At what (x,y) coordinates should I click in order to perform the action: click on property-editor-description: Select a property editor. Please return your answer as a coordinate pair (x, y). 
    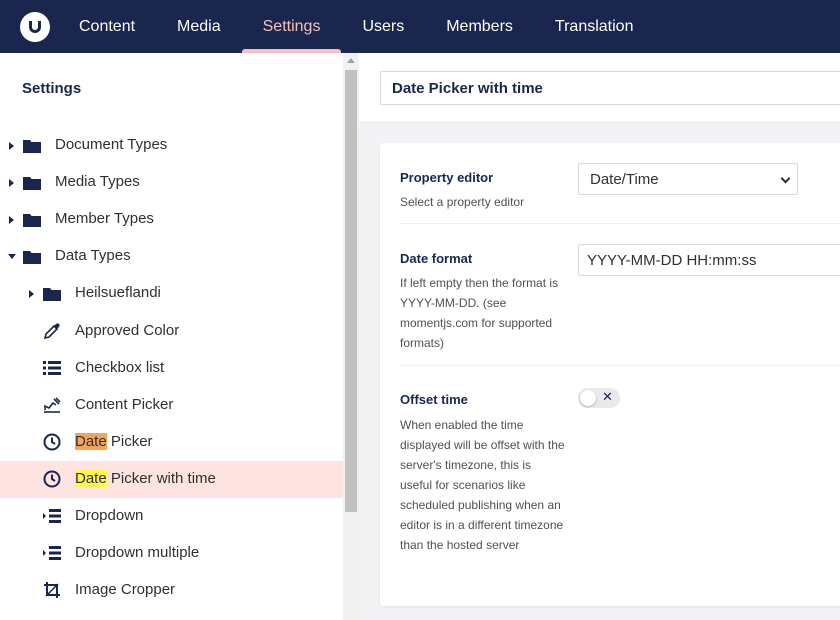
    Looking at the image, I should click on (462, 202).